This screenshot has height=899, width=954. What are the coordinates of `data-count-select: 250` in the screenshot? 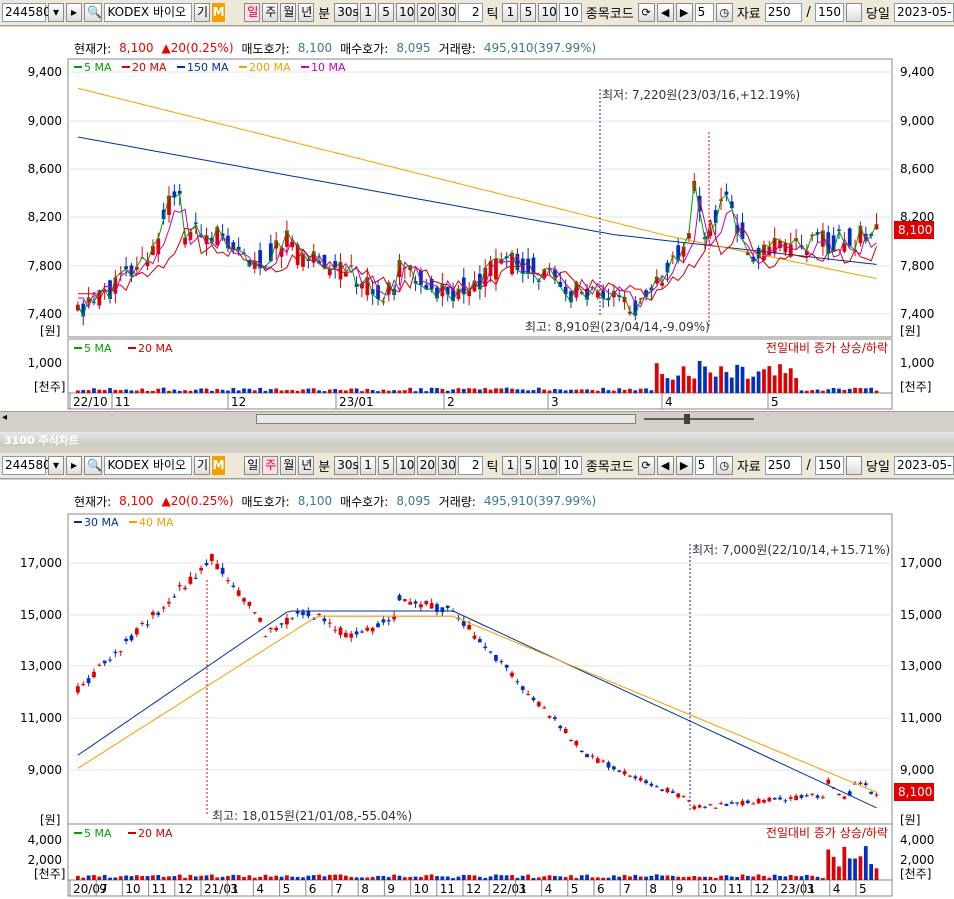 It's located at (783, 12).